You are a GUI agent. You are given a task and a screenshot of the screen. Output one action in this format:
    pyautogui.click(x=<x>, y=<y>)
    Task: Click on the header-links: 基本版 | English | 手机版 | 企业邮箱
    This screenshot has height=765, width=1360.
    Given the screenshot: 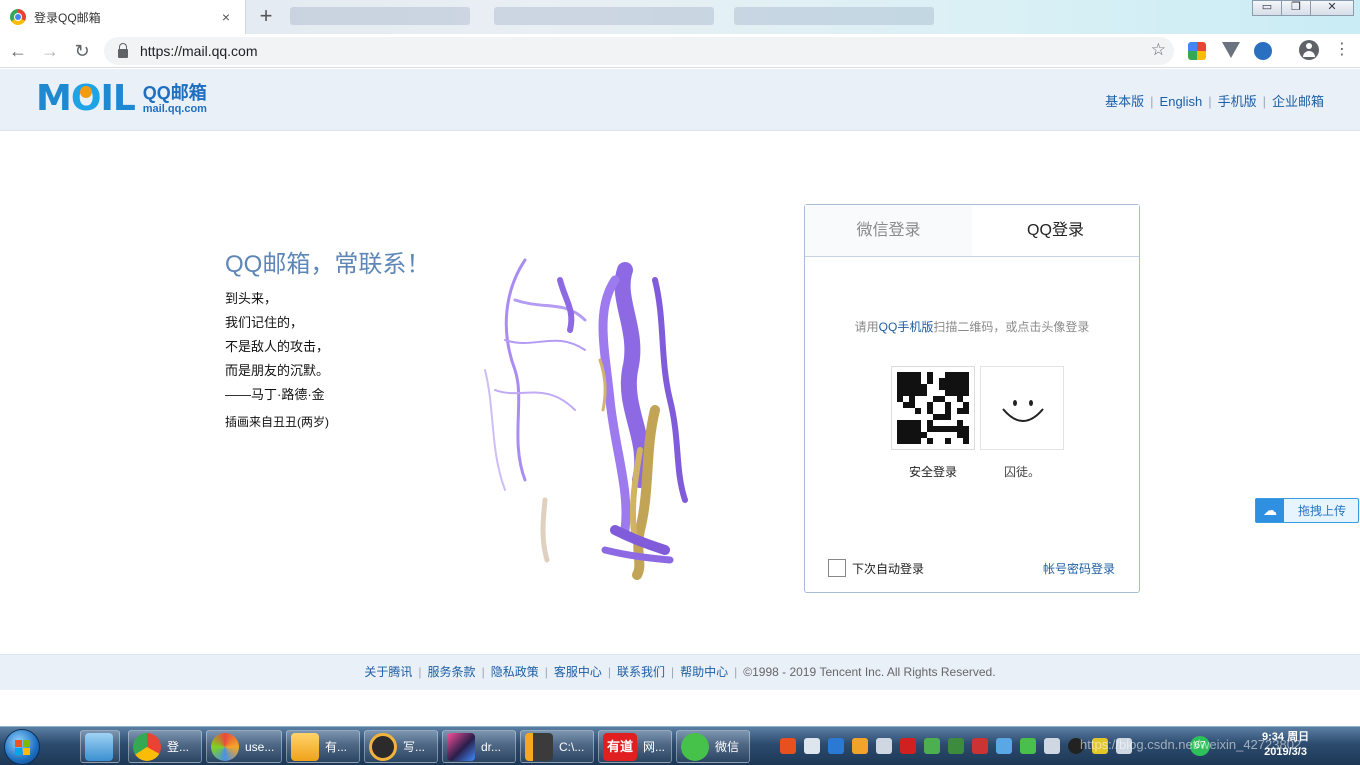 What is the action you would take?
    pyautogui.click(x=1214, y=101)
    